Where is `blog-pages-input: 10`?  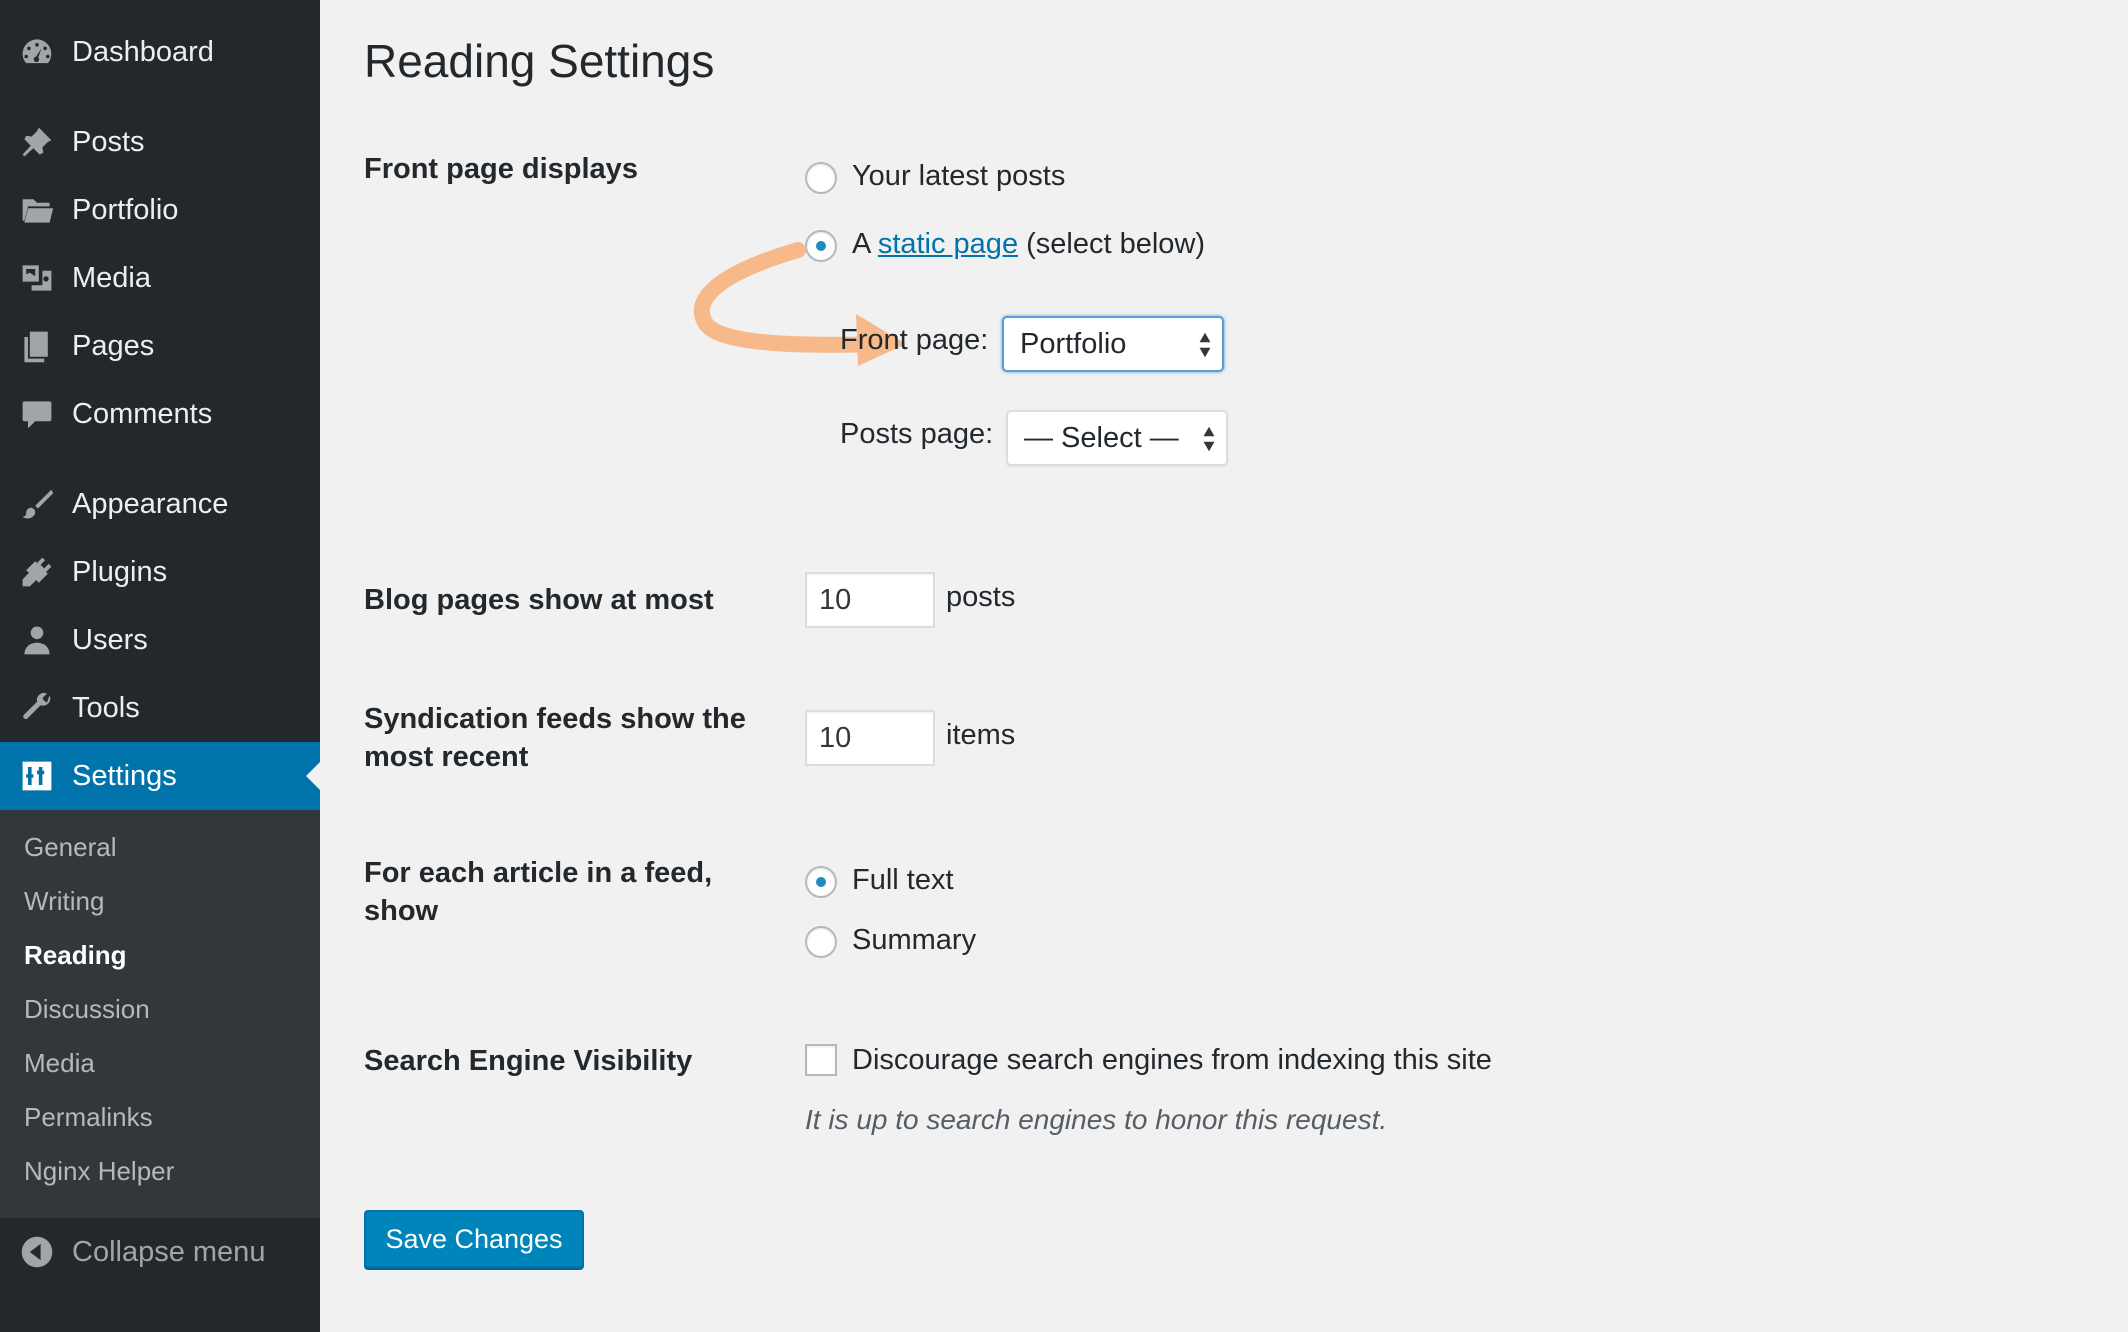 blog-pages-input: 10 is located at coordinates (870, 600).